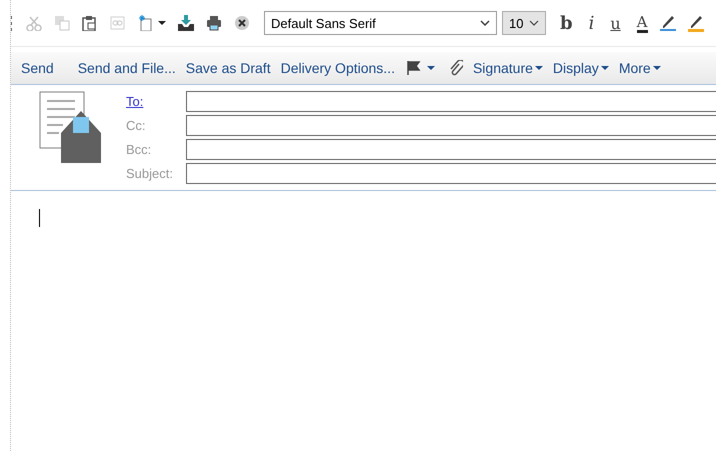  What do you see at coordinates (242, 23) in the screenshot?
I see `cancel-icon` at bounding box center [242, 23].